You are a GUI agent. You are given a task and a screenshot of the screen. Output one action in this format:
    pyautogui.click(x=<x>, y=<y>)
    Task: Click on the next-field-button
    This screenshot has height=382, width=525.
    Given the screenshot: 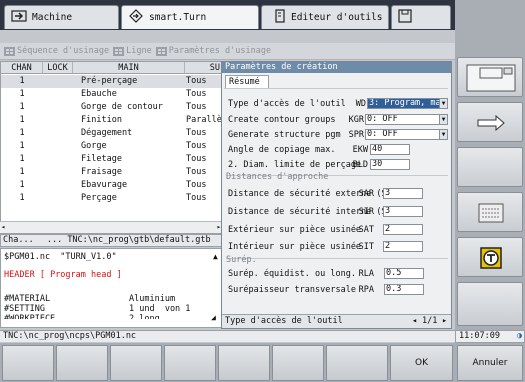 What is the action you would take?
    pyautogui.click(x=490, y=122)
    